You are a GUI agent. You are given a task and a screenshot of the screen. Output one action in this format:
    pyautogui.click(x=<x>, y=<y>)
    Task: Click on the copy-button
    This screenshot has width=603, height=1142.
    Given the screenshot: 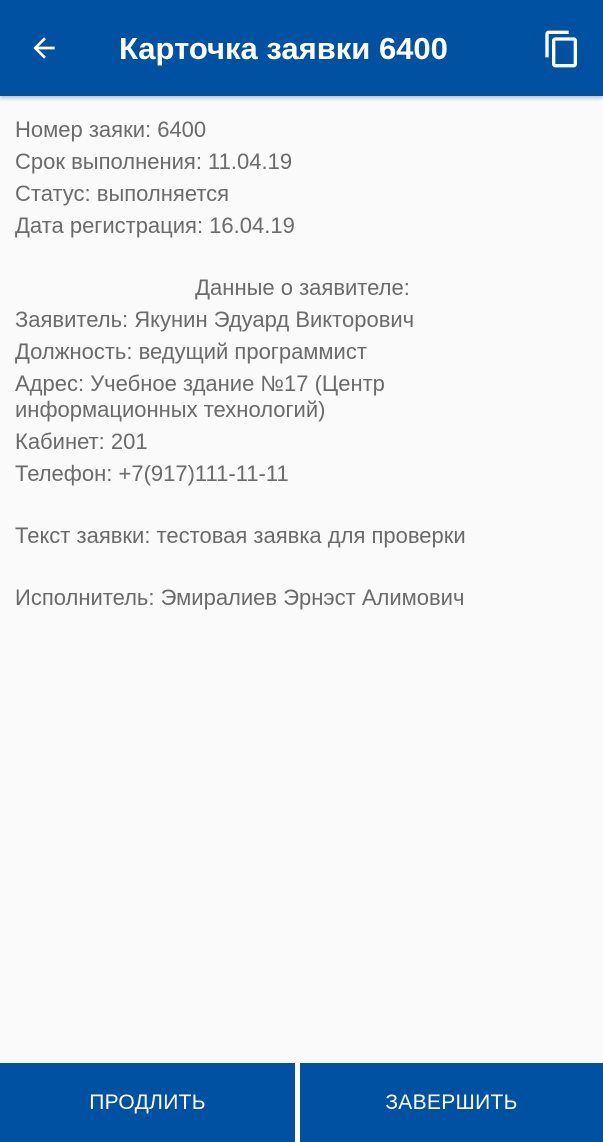 What is the action you would take?
    pyautogui.click(x=562, y=49)
    